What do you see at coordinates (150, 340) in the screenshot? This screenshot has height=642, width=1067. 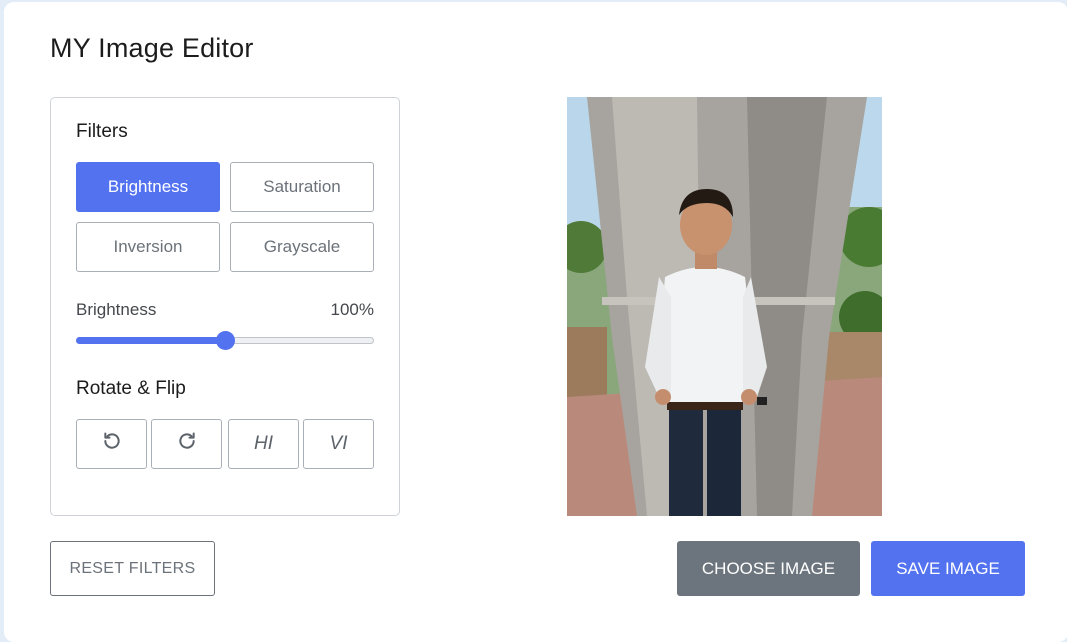 I see `slider-fill` at bounding box center [150, 340].